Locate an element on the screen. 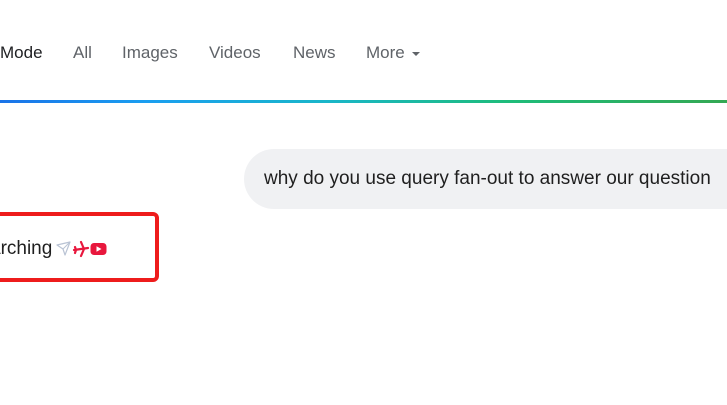 This screenshot has width=727, height=405. airplane-icon is located at coordinates (81, 248).